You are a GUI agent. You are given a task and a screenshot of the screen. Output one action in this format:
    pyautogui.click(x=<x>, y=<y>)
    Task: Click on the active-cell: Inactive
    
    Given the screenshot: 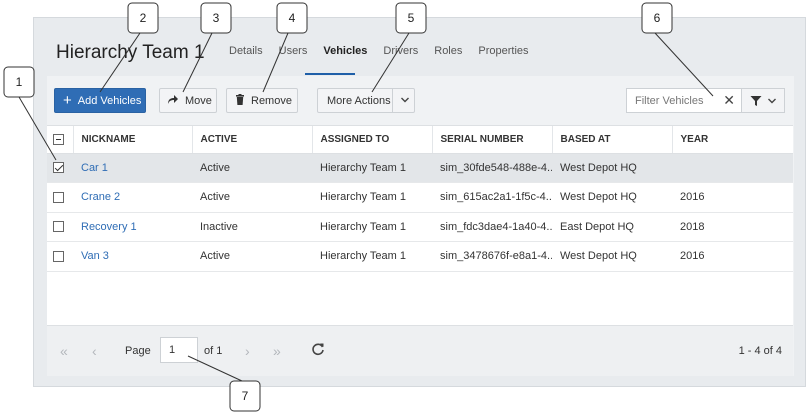 What is the action you would take?
    pyautogui.click(x=252, y=227)
    